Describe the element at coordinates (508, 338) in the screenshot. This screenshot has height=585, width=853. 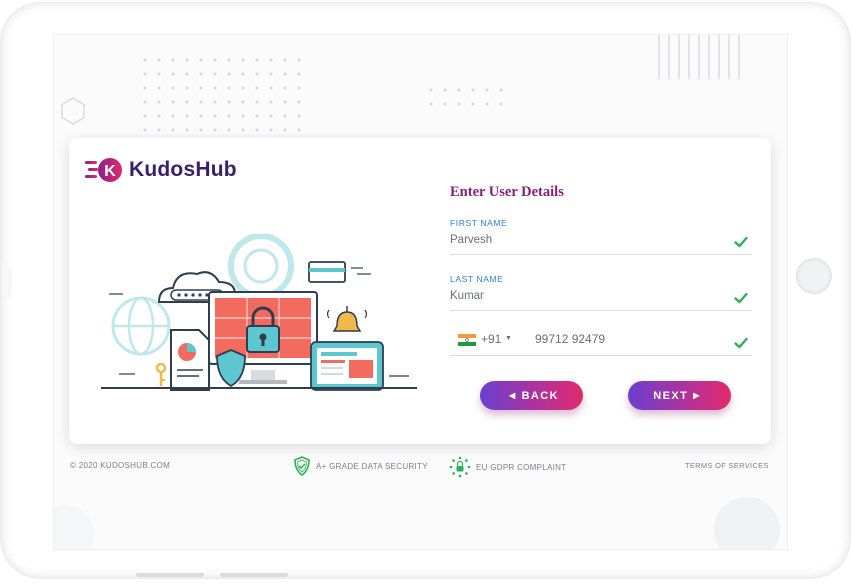
I see `country-dropdown-caret-icon: ▼` at that location.